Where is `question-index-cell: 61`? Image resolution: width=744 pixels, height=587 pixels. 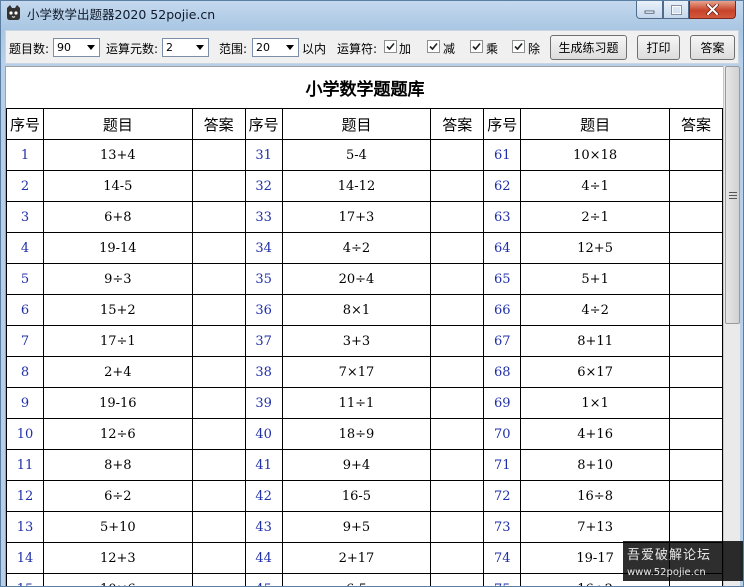
question-index-cell: 61 is located at coordinates (502, 155).